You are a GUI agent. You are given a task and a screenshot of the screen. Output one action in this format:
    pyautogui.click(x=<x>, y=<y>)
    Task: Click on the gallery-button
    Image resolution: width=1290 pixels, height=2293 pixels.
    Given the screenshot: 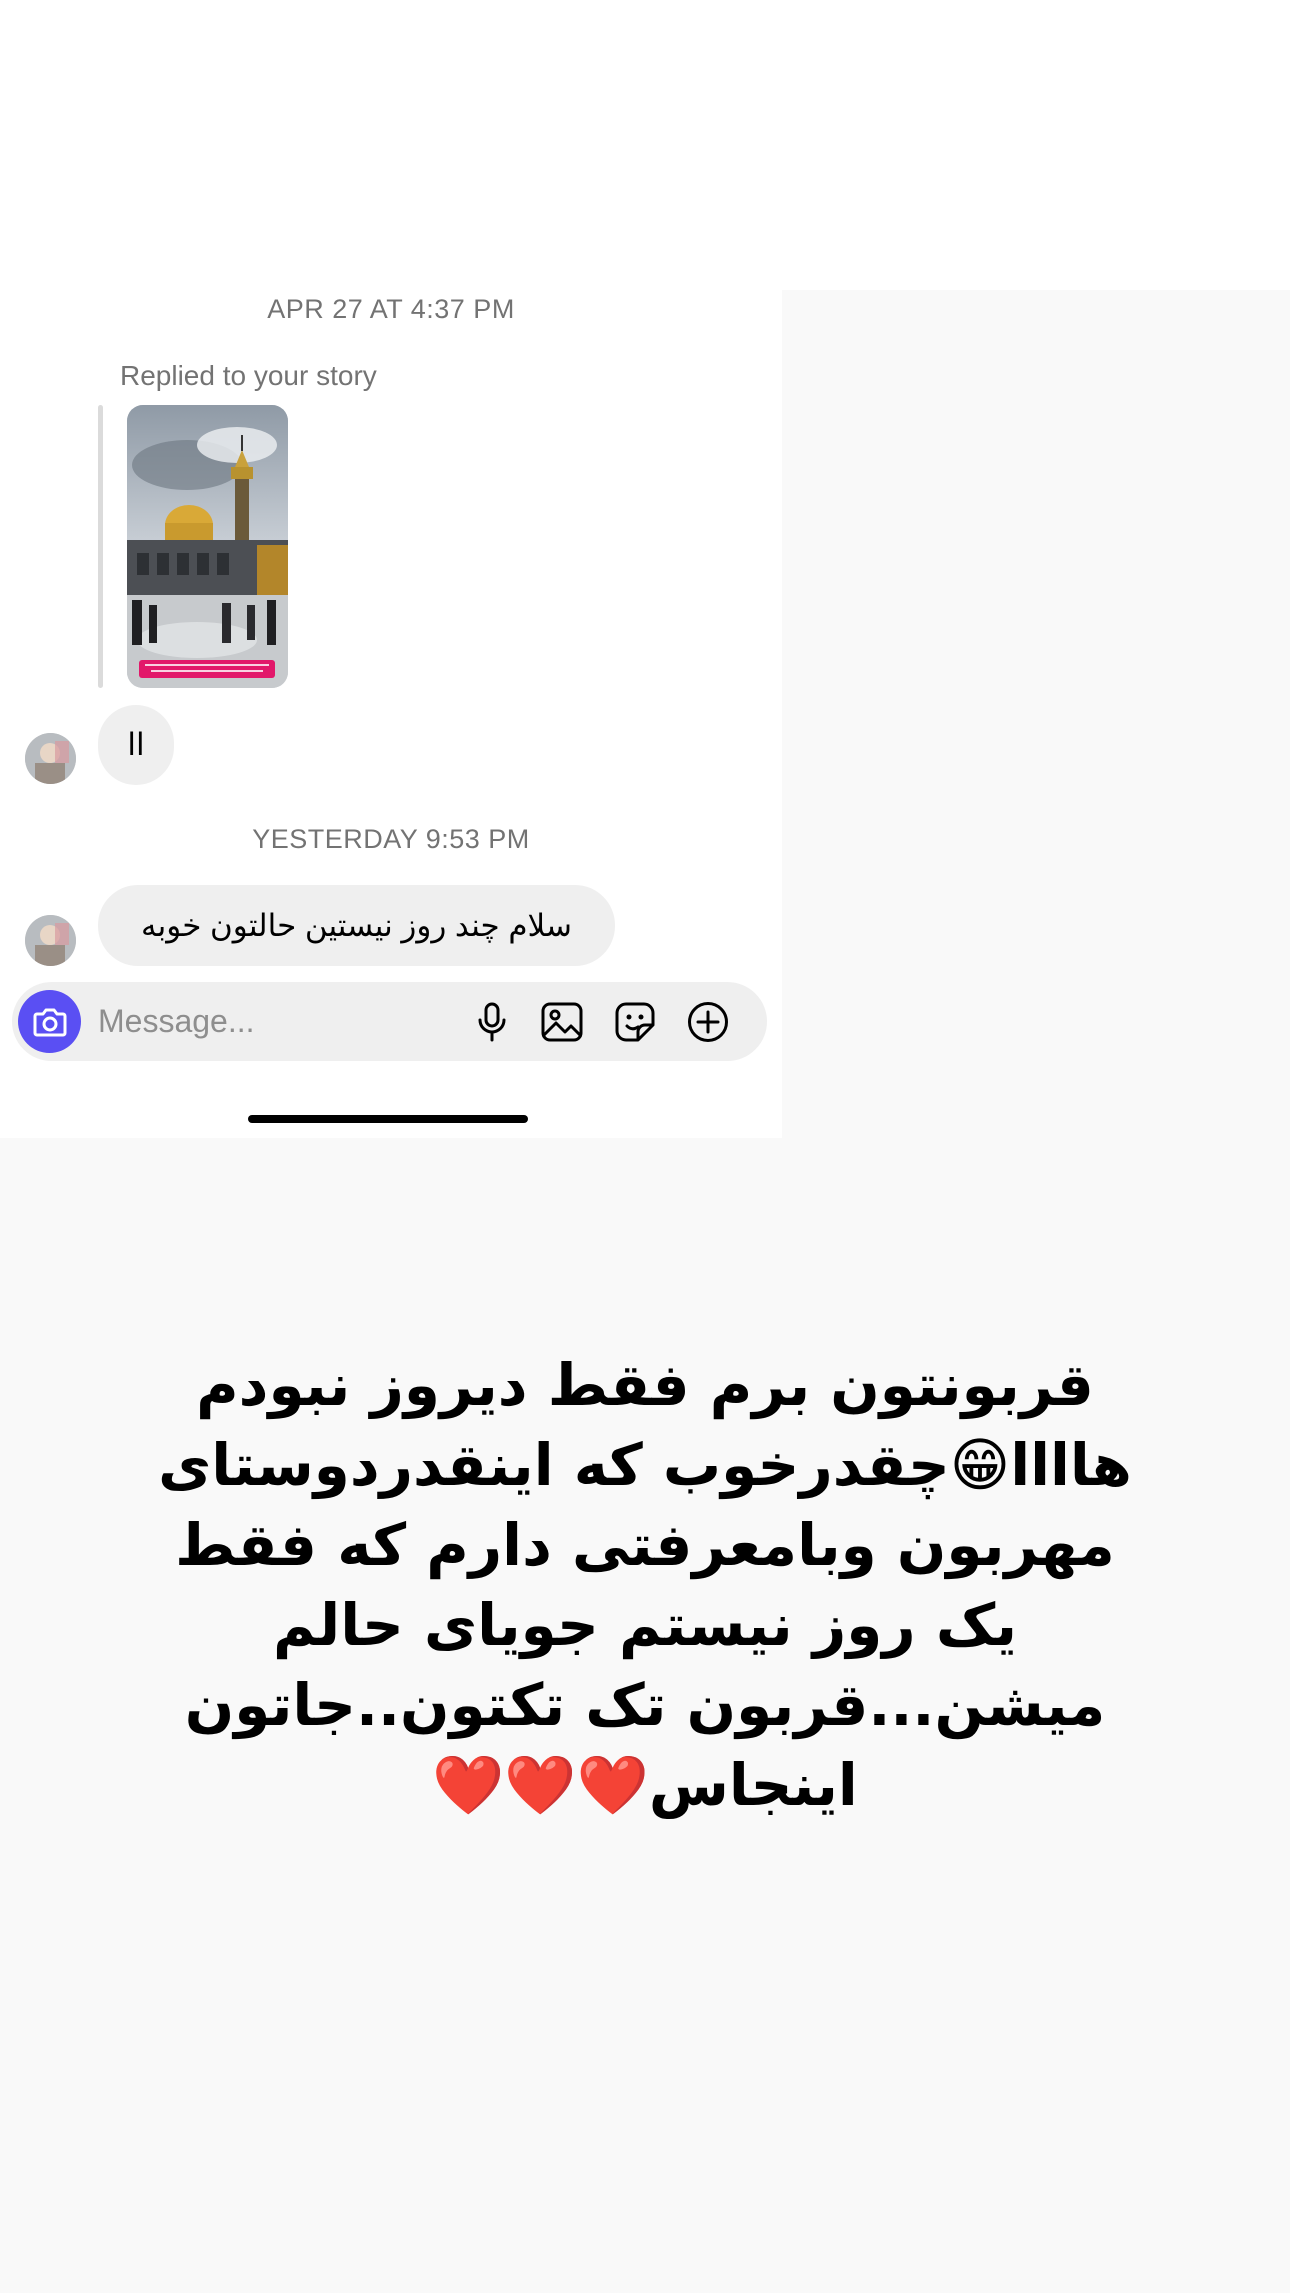 What is the action you would take?
    pyautogui.click(x=562, y=1022)
    